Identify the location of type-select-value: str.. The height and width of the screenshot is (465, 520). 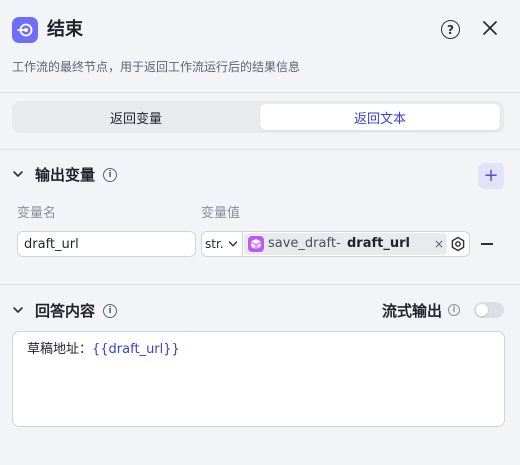
(214, 244).